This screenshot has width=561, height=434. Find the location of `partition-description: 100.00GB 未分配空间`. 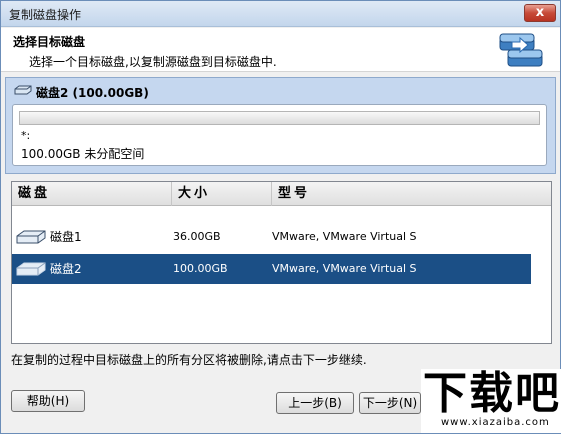

partition-description: 100.00GB 未分配空间 is located at coordinates (83, 154).